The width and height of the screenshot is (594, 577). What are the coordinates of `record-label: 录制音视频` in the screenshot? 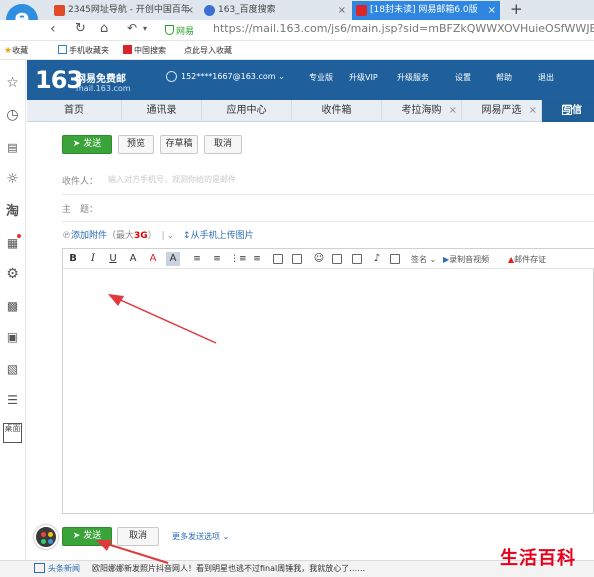 It's located at (469, 259).